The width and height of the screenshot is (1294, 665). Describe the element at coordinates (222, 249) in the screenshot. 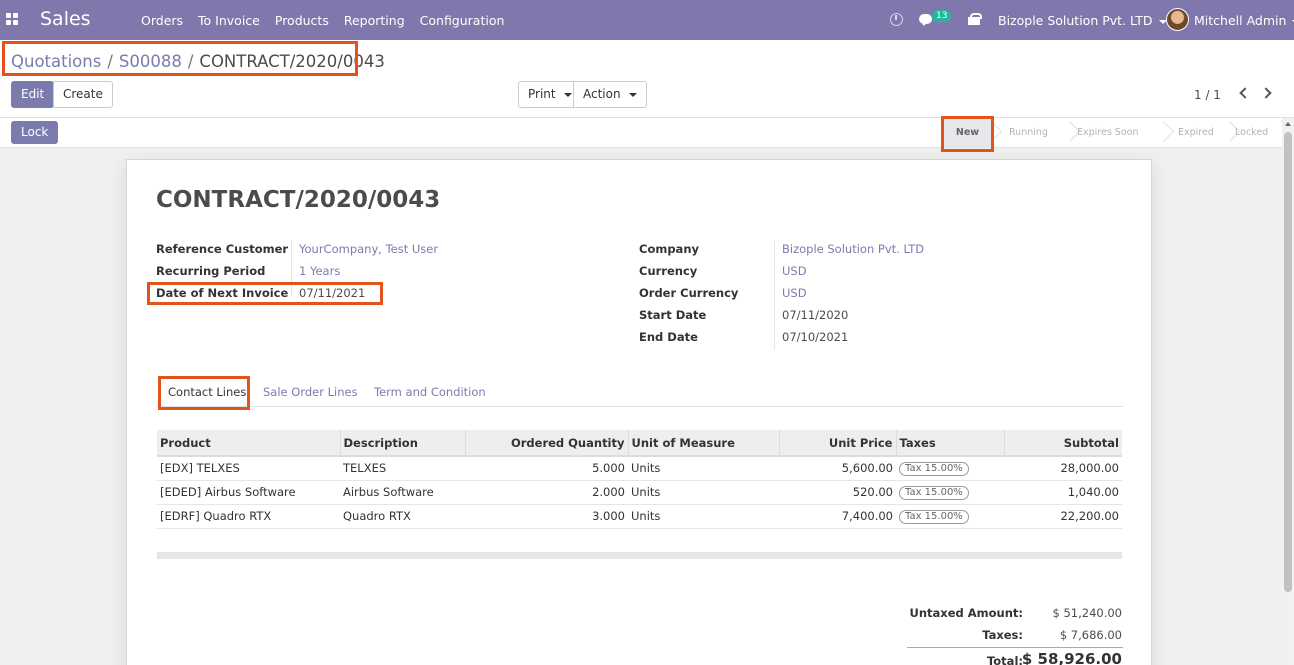

I see `label-reference-customer: Reference Customer` at that location.